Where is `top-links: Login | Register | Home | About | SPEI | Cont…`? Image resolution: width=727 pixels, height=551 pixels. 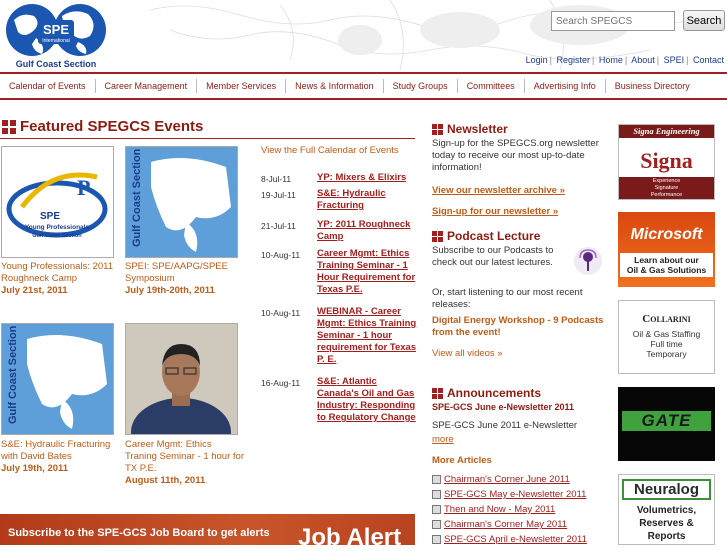
top-links: Login | Register | Home | About | SPEI | Cont… is located at coordinates (624, 60).